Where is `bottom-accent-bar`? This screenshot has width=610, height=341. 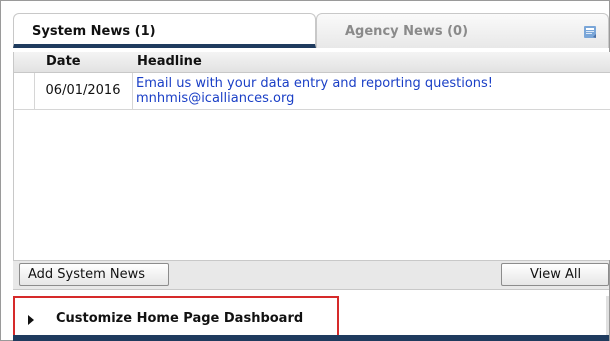 bottom-accent-bar is located at coordinates (311, 338).